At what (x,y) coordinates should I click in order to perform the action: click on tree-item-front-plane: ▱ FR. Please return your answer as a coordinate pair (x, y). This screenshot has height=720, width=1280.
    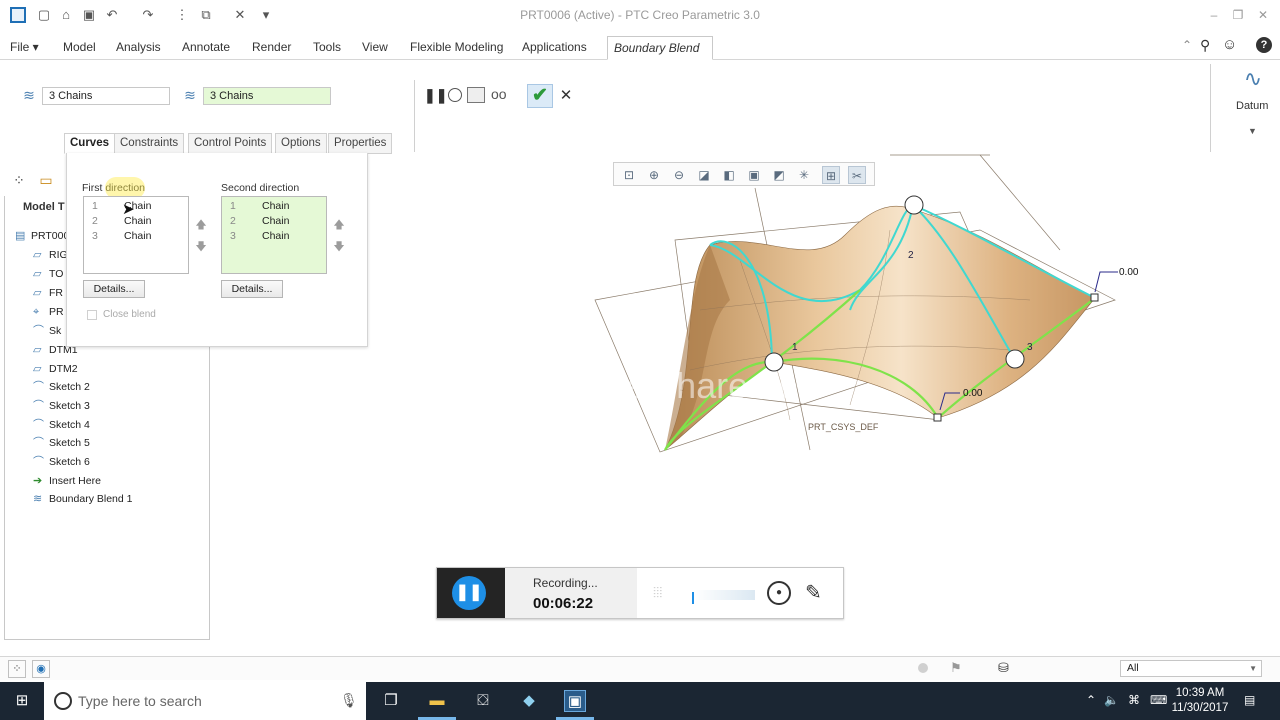
    Looking at the image, I should click on (48, 293).